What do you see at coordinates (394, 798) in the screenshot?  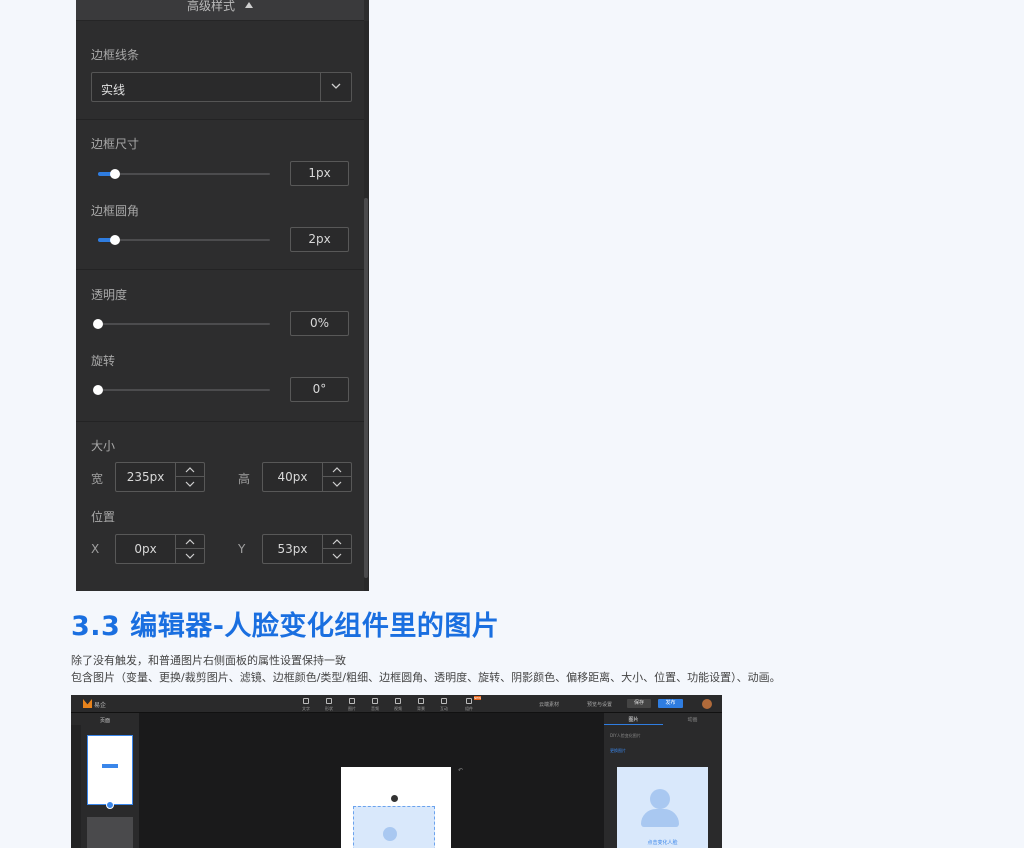 I see `rotate-handle-icon` at bounding box center [394, 798].